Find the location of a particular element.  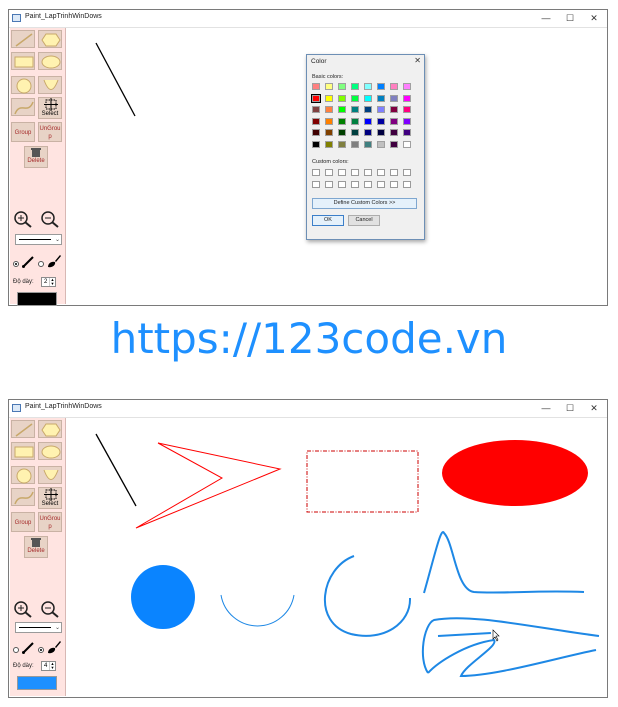

blue-thick-arc-shape is located at coordinates (368, 596).